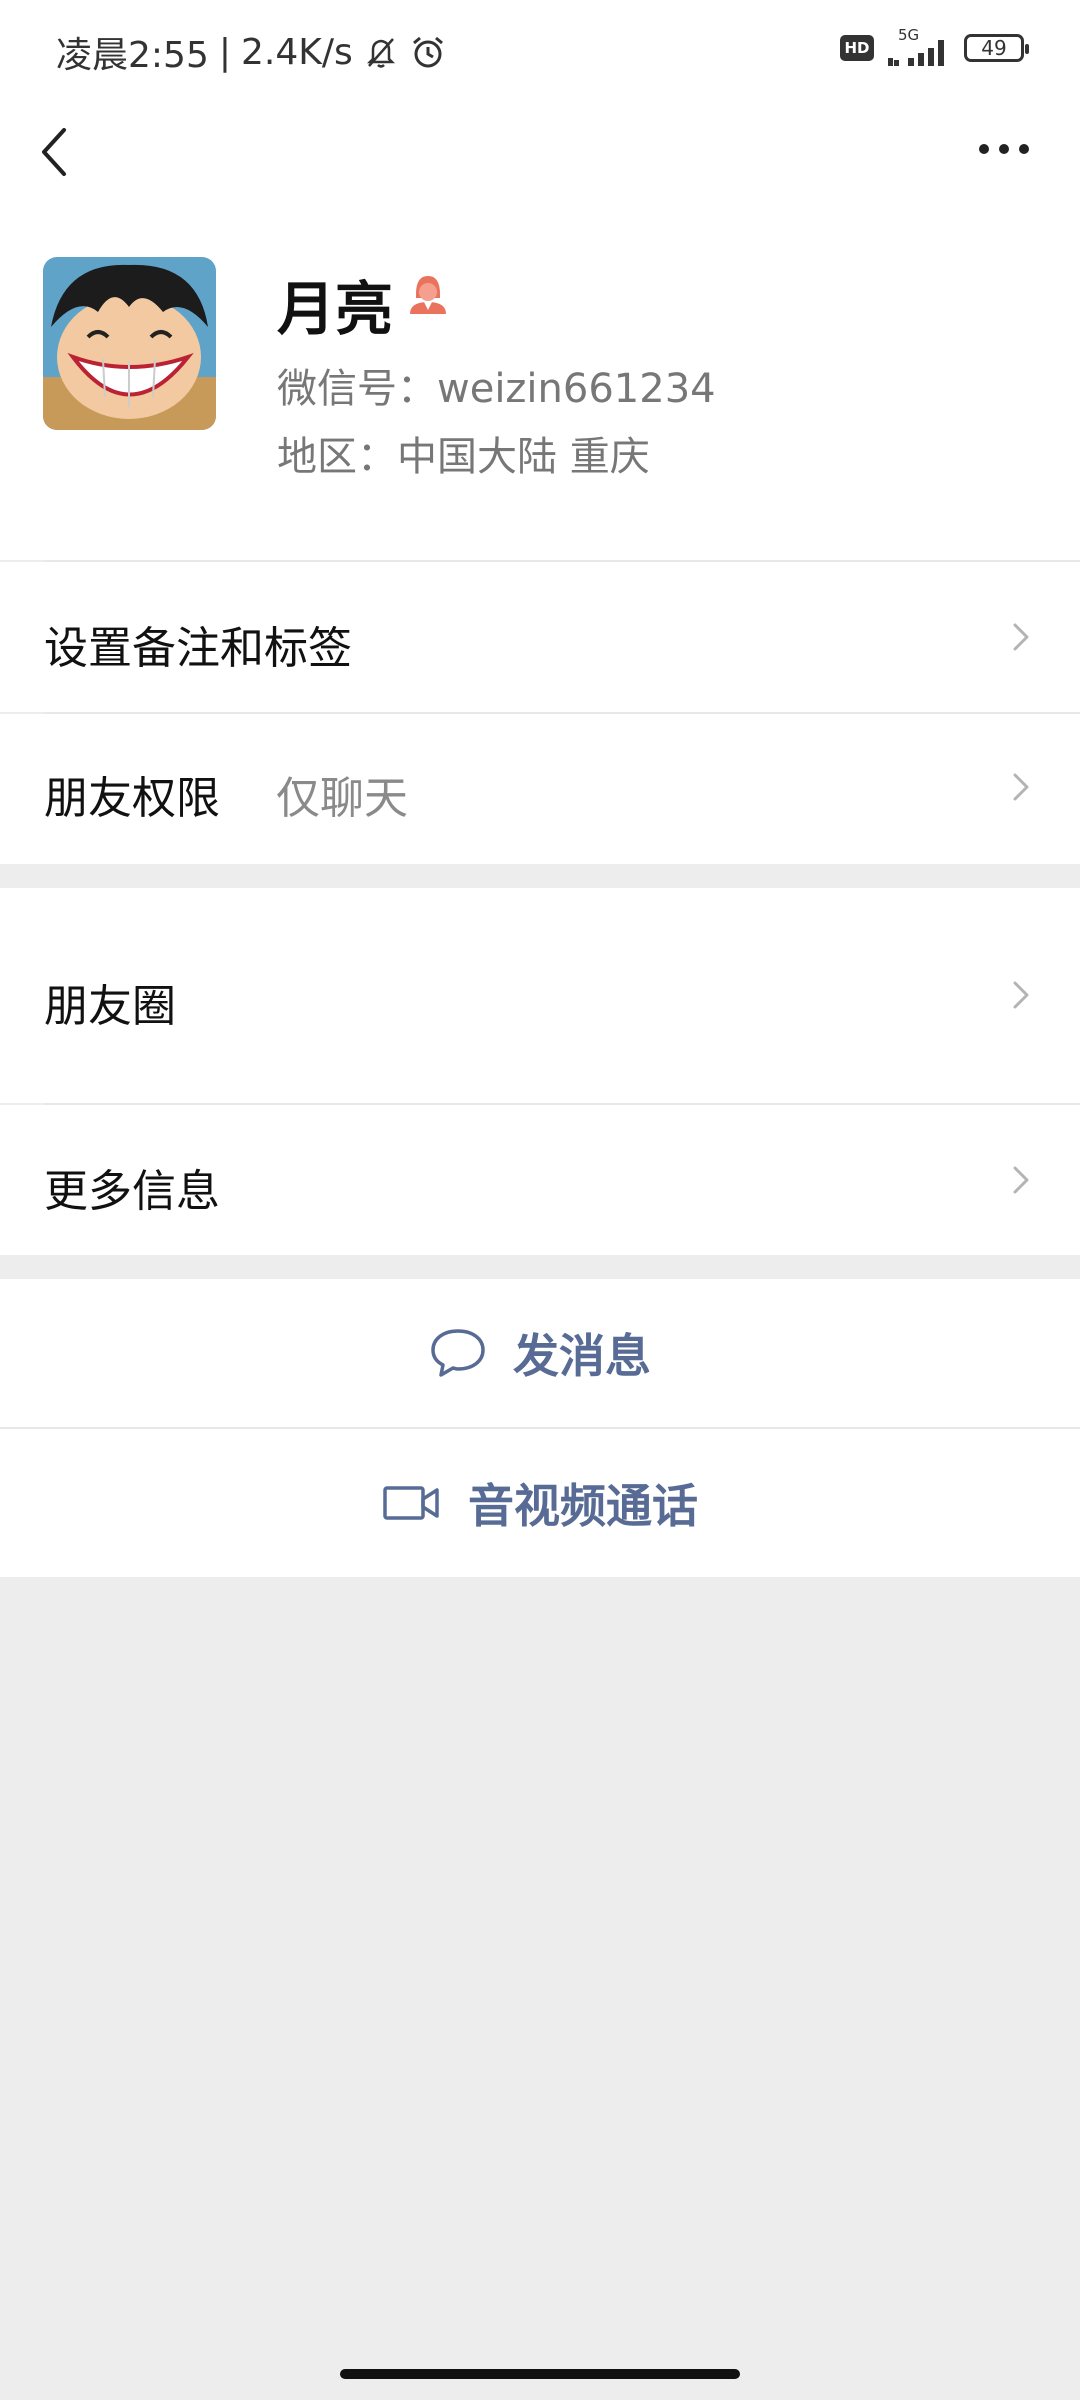 The image size is (1080, 2400). What do you see at coordinates (458, 1353) in the screenshot?
I see `chat-bubble-icon` at bounding box center [458, 1353].